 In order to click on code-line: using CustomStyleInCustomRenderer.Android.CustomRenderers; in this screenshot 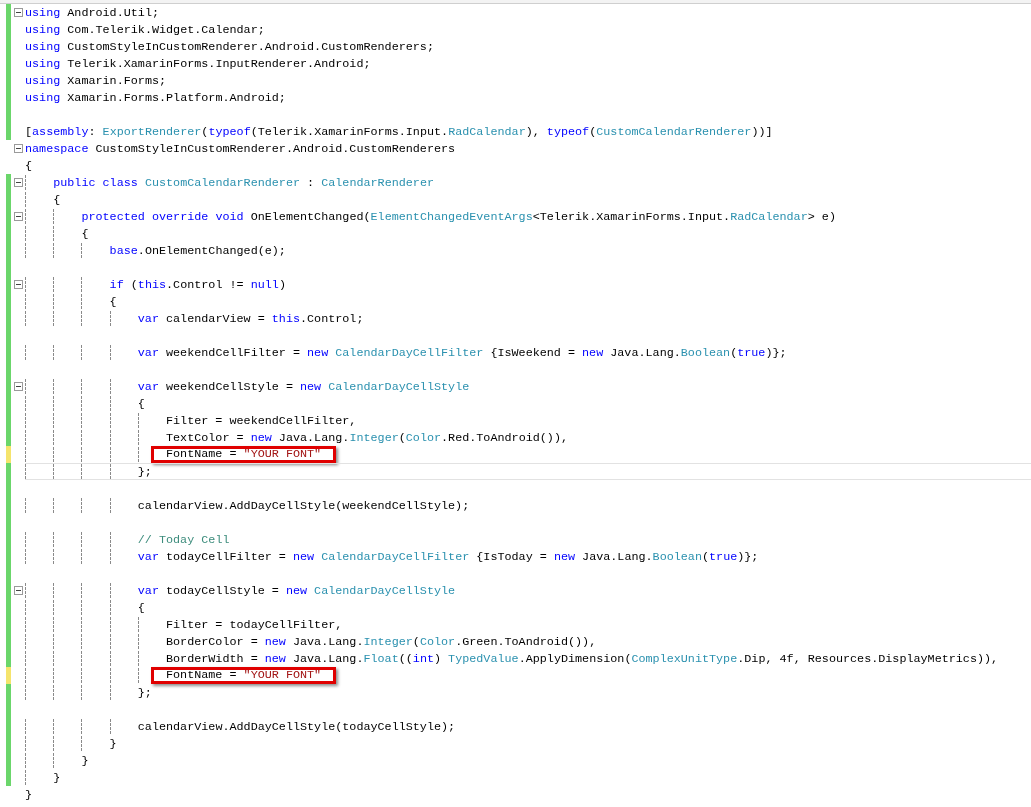, I will do `click(229, 46)`.